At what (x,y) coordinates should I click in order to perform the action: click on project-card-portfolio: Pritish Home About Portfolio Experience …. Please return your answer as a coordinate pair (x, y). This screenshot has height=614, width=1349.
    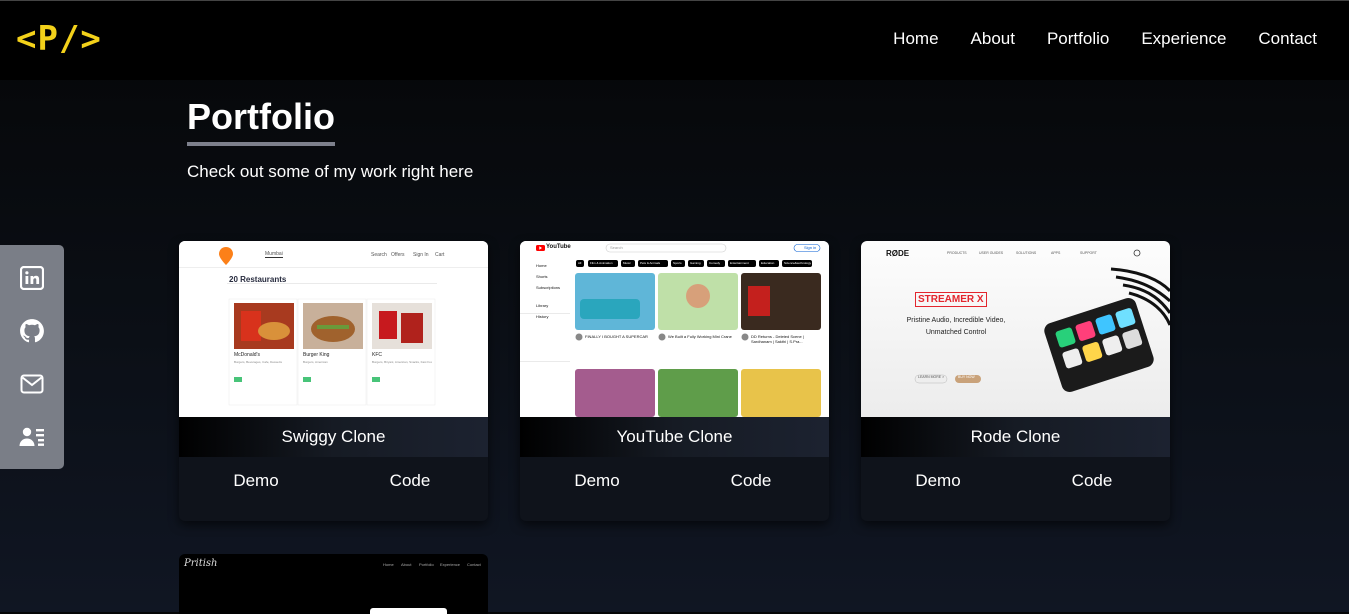
    Looking at the image, I should click on (333, 584).